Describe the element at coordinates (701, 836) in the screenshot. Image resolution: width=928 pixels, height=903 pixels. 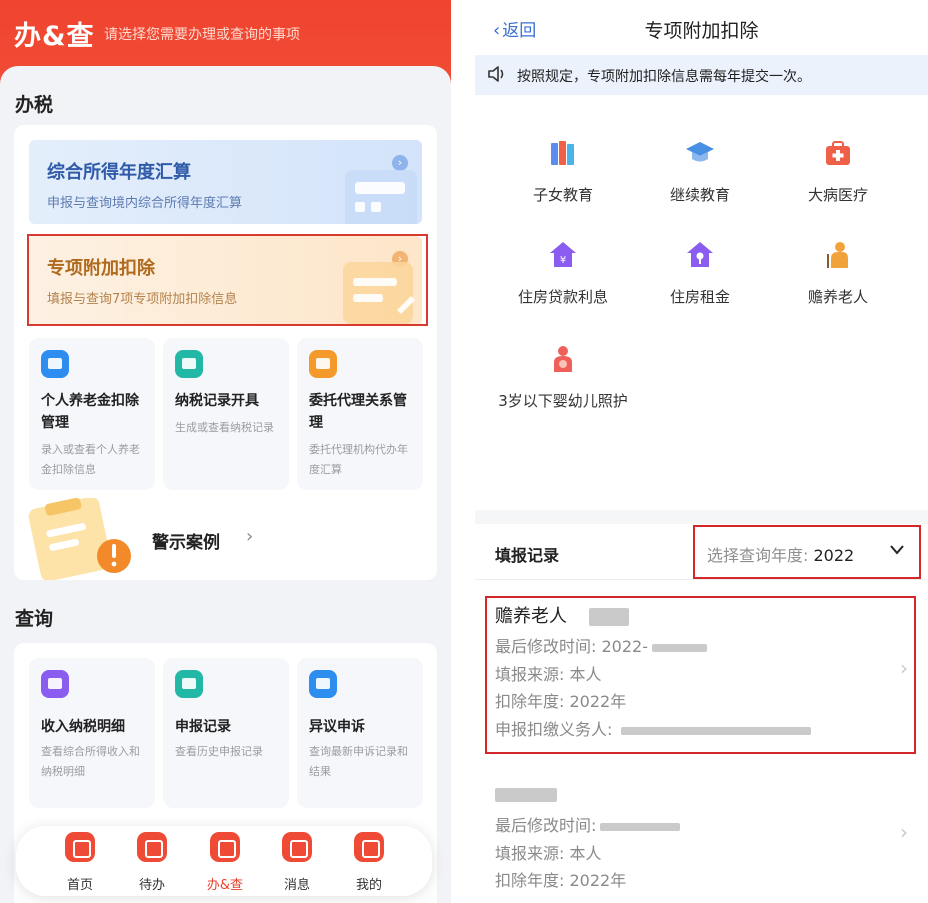
I see `record-item: 最后修改时间: 填报来源: 本人 扣除年度: 2022年 ›` at that location.